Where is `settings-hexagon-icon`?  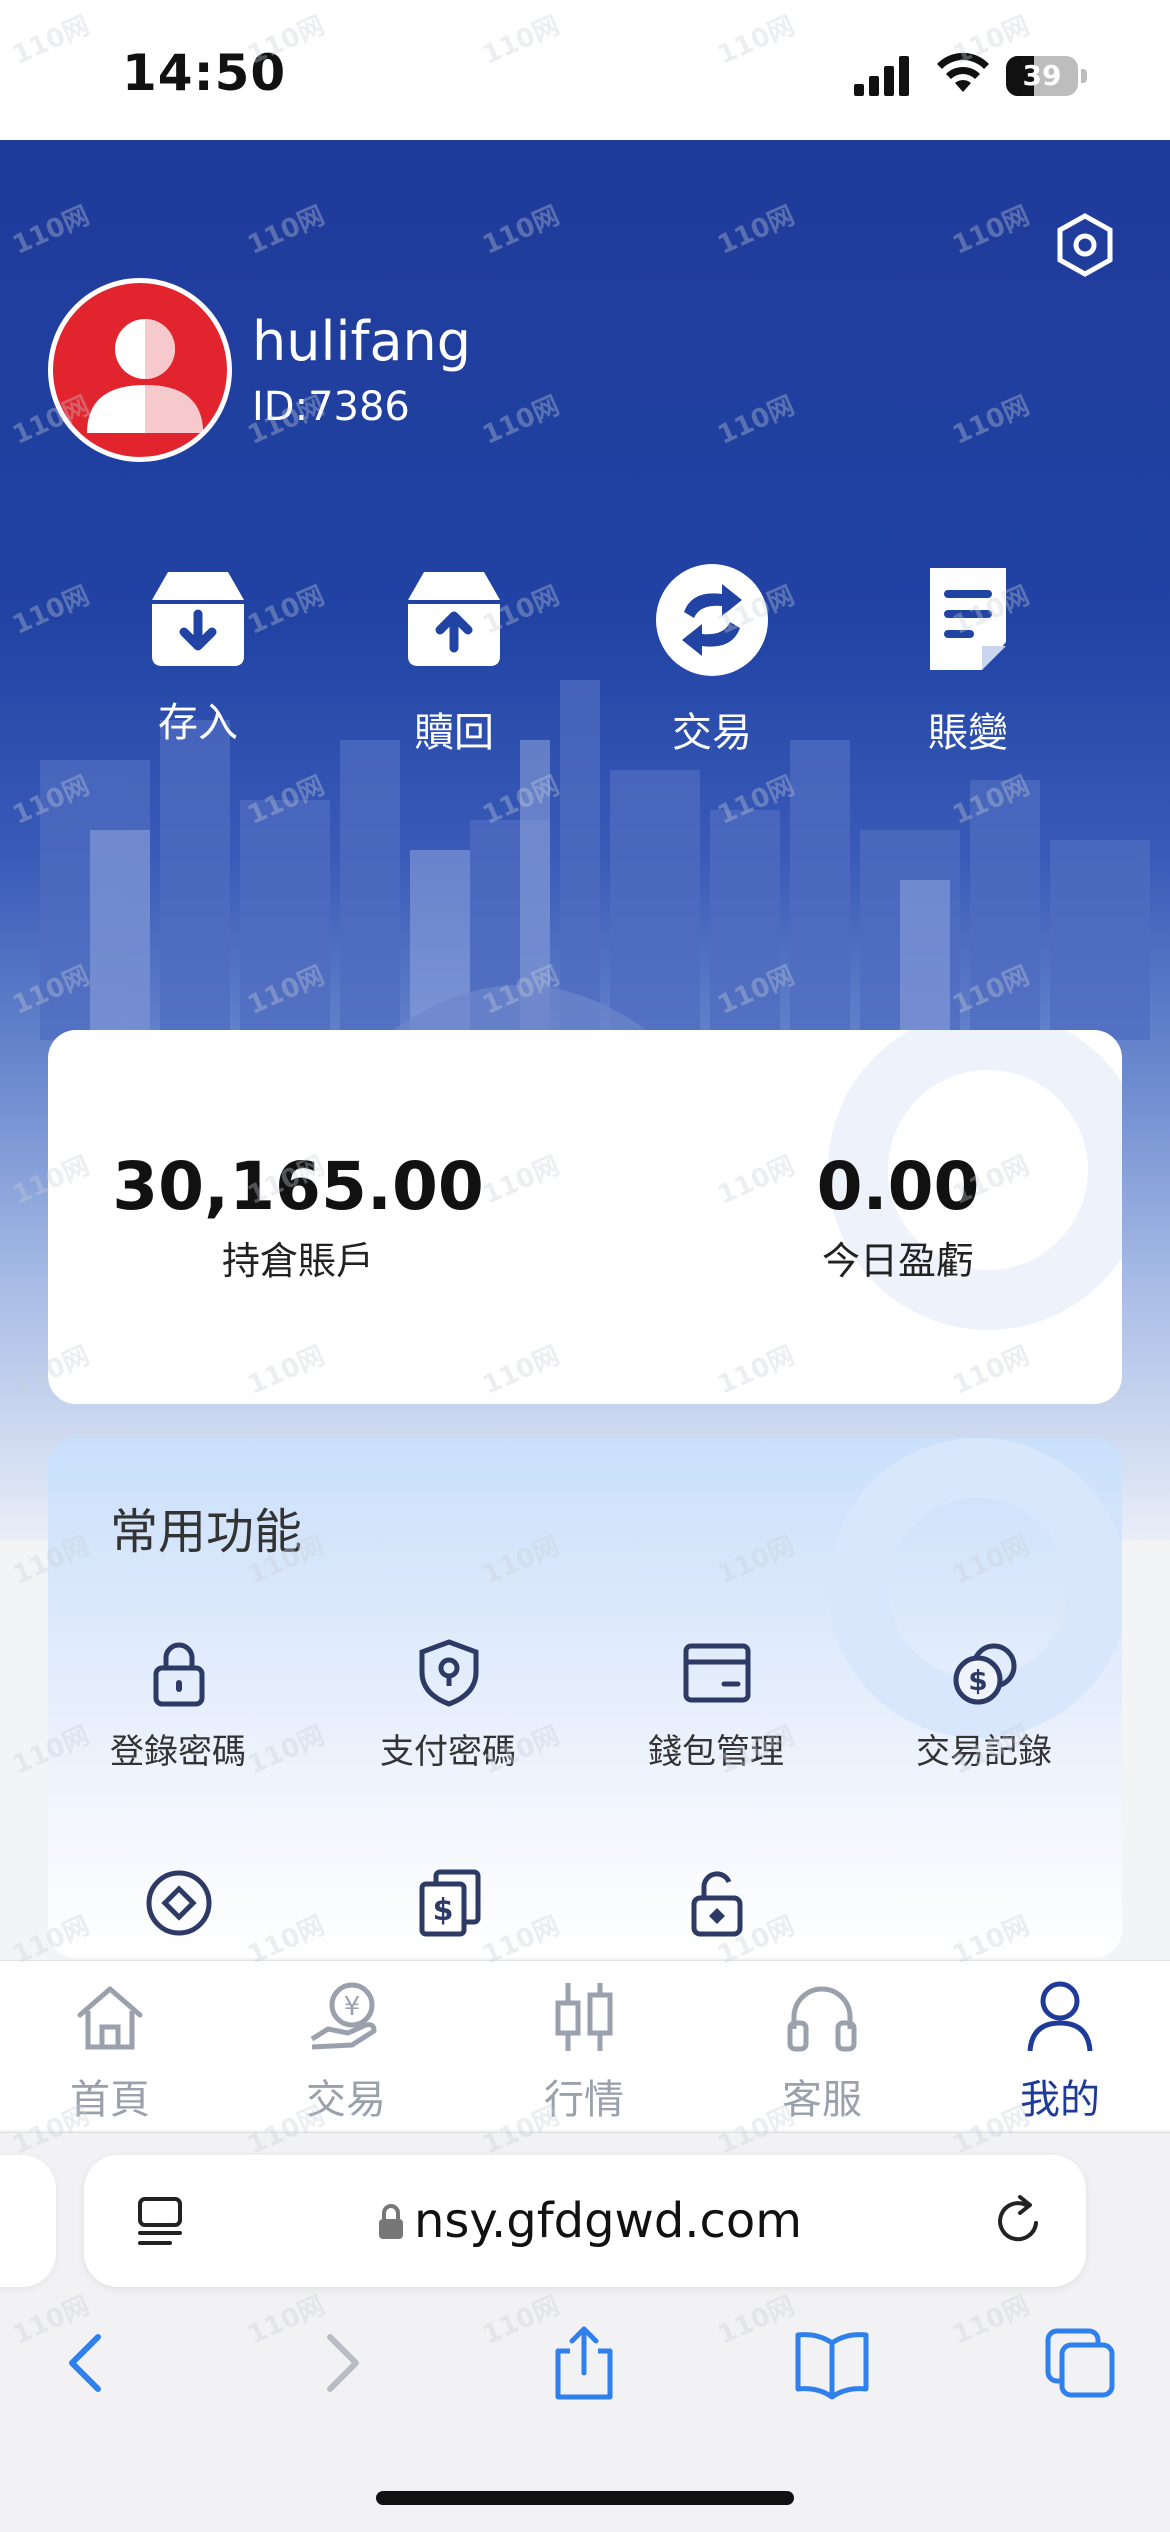
settings-hexagon-icon is located at coordinates (1085, 245).